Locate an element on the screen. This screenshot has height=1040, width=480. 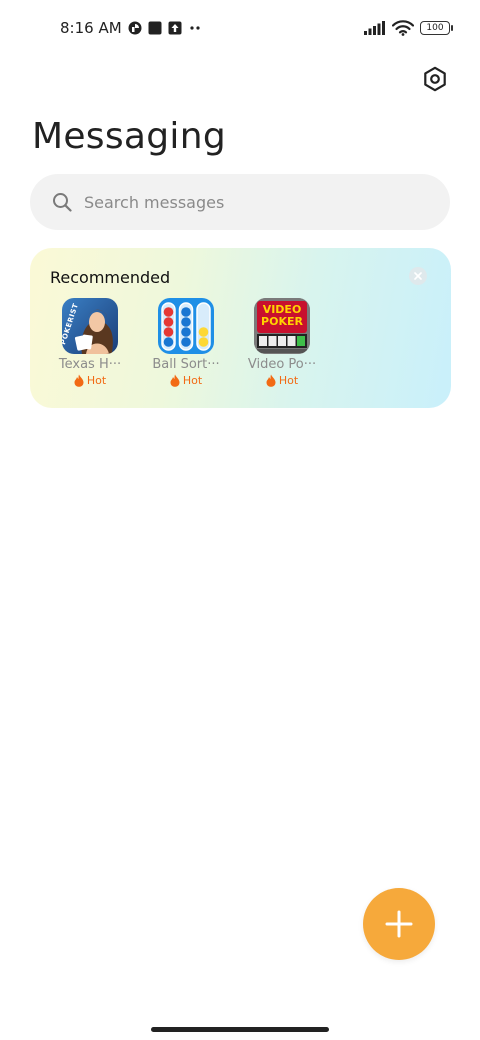
poker-text: POKER is located at coordinates (282, 321).